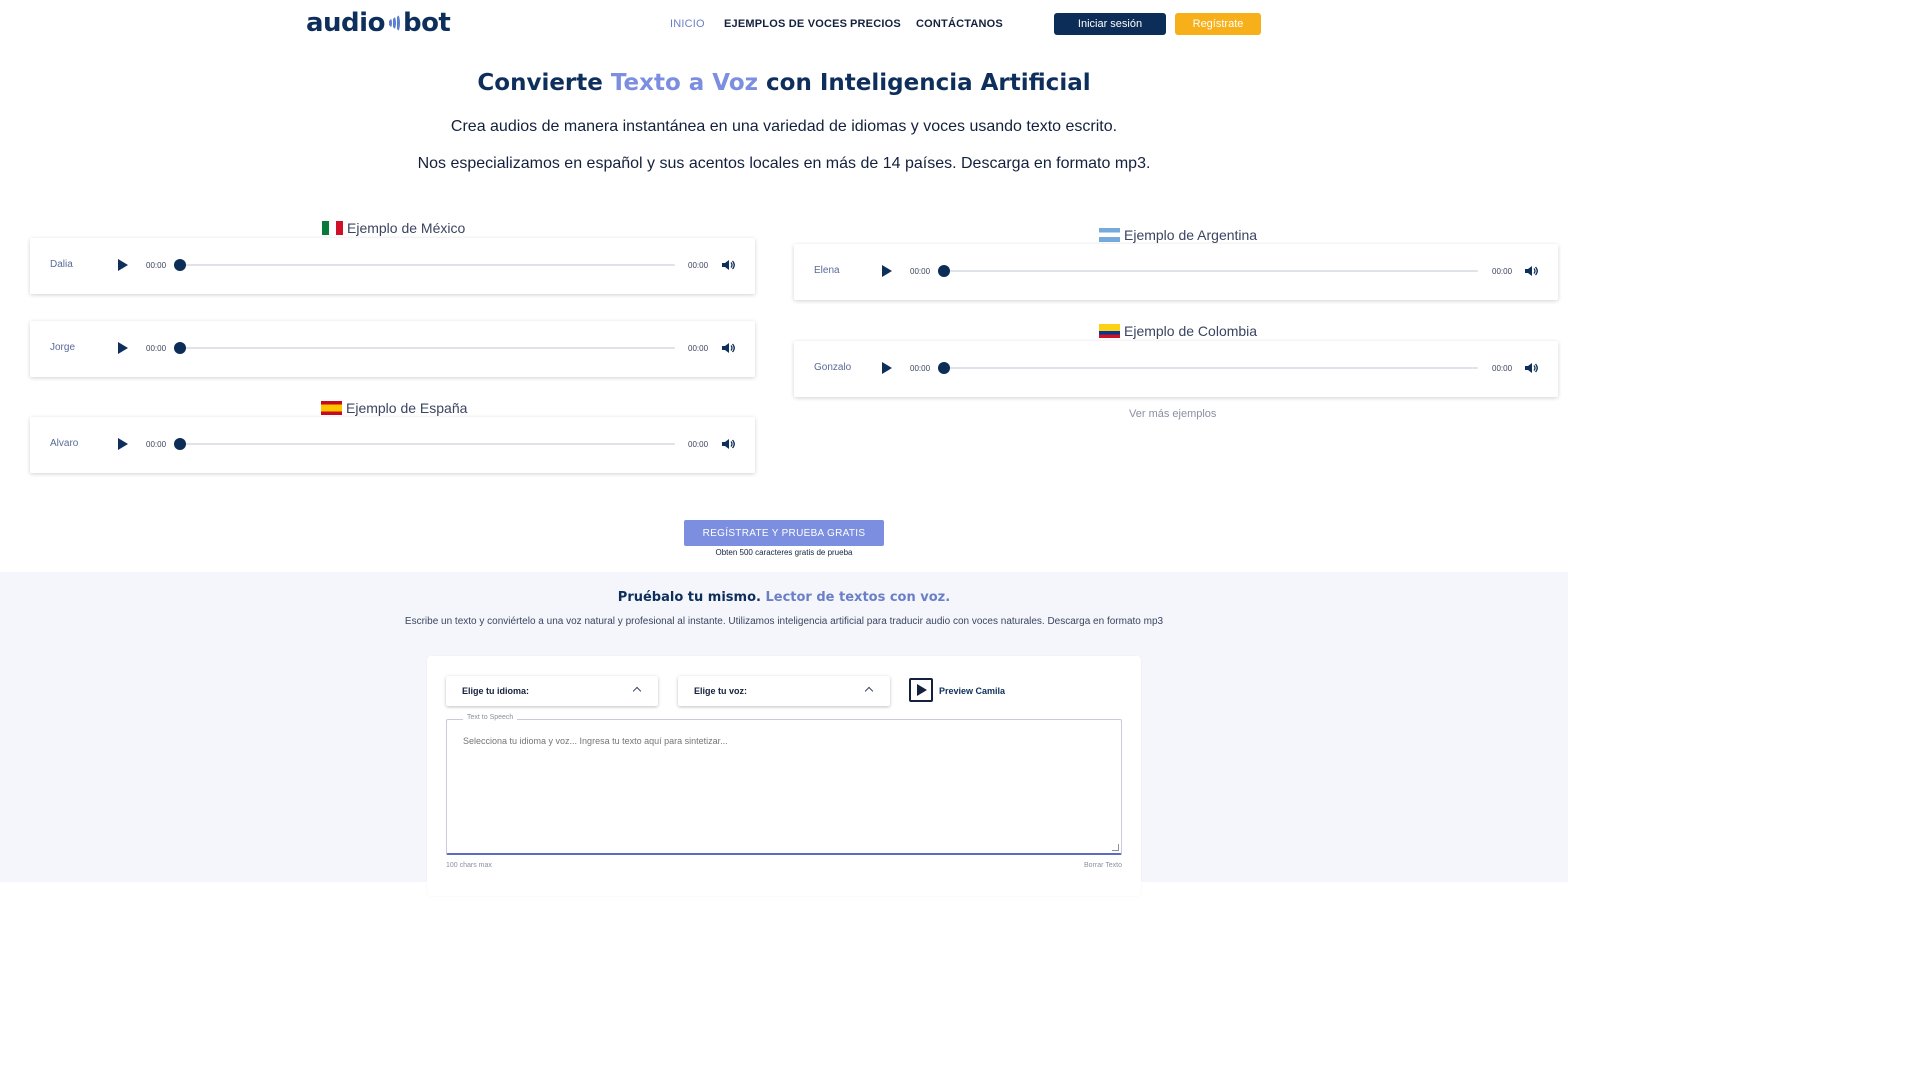  I want to click on example-espana-label: Ejemplo de España, so click(407, 408).